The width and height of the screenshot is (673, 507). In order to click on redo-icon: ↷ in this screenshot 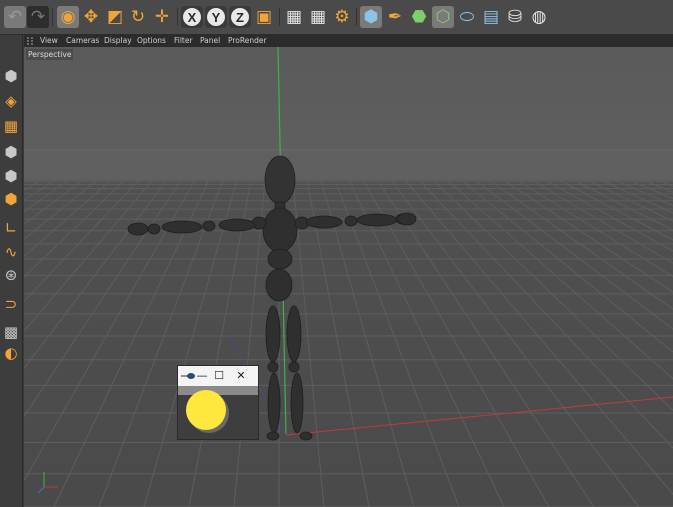, I will do `click(38, 16)`.